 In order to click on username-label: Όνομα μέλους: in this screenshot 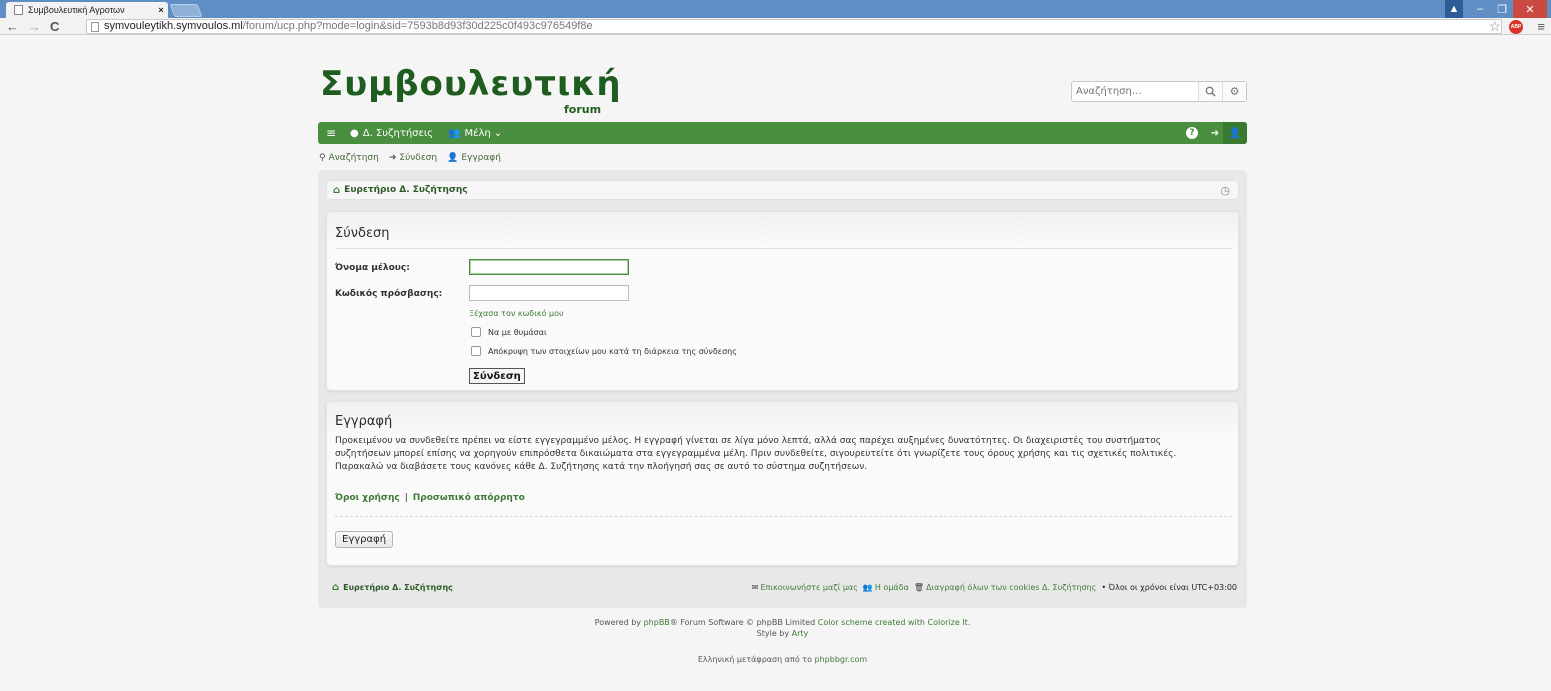, I will do `click(372, 268)`.